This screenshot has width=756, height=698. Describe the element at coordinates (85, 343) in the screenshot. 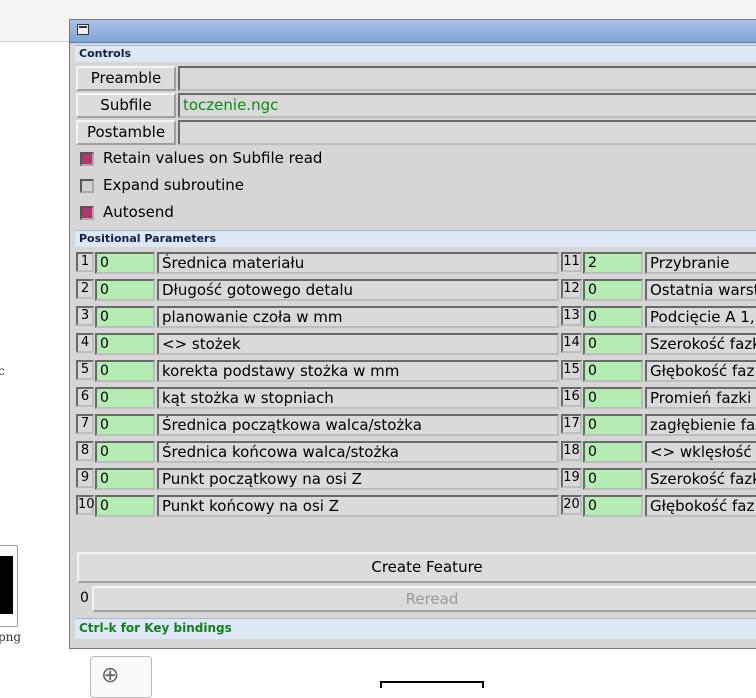

I see `param-number: 4` at that location.